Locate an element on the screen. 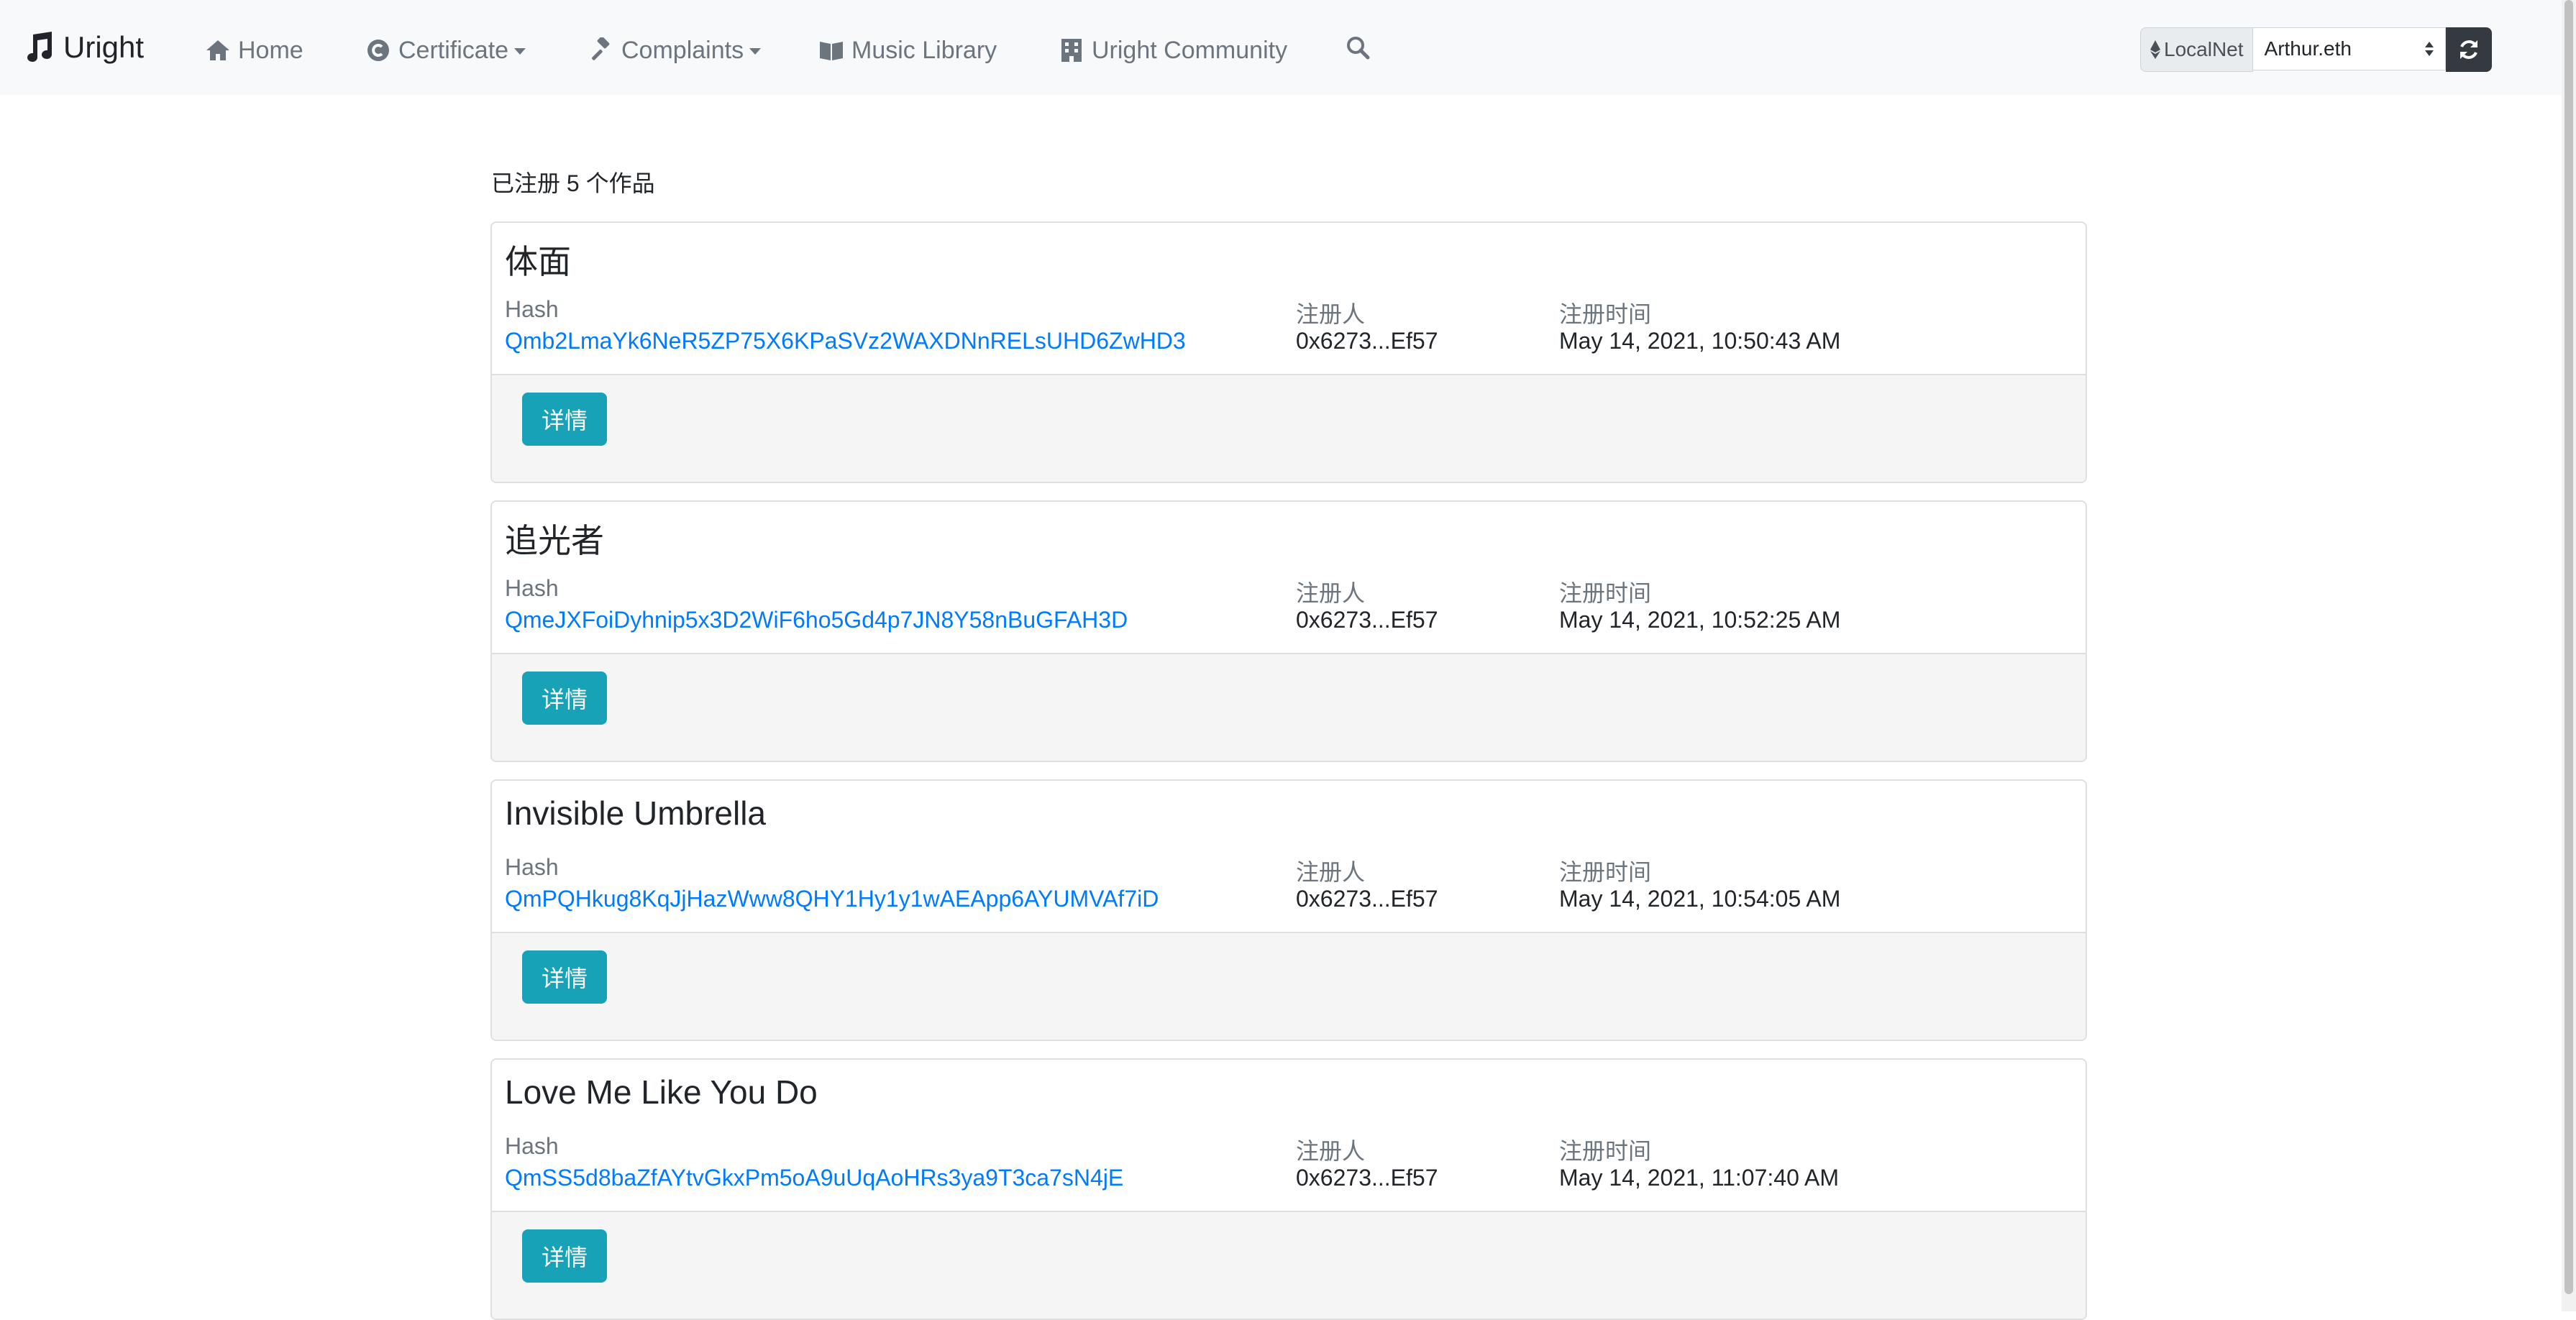 The image size is (2576, 1320). nav-item-home: Home is located at coordinates (254, 50).